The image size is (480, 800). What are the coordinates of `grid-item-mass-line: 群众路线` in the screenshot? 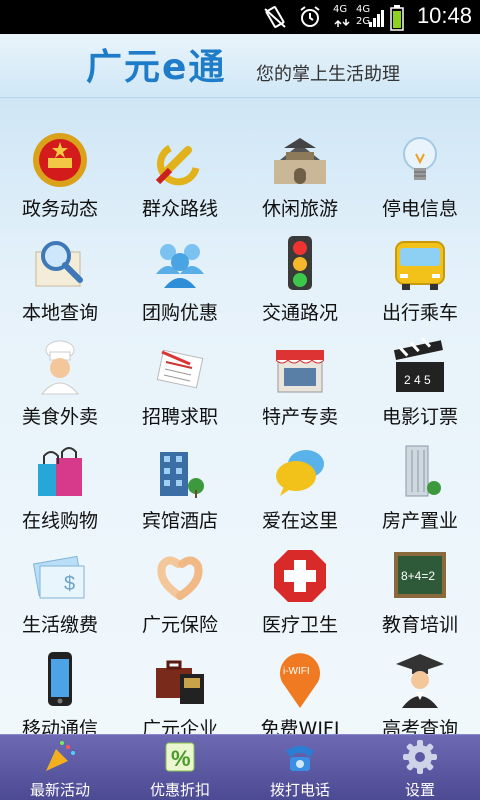 It's located at (180, 171).